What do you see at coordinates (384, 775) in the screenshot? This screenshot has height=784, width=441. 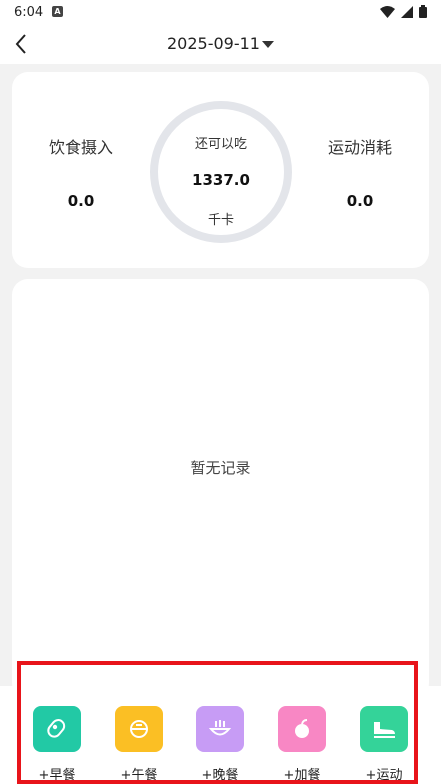 I see `add-exercise-label: +运动` at bounding box center [384, 775].